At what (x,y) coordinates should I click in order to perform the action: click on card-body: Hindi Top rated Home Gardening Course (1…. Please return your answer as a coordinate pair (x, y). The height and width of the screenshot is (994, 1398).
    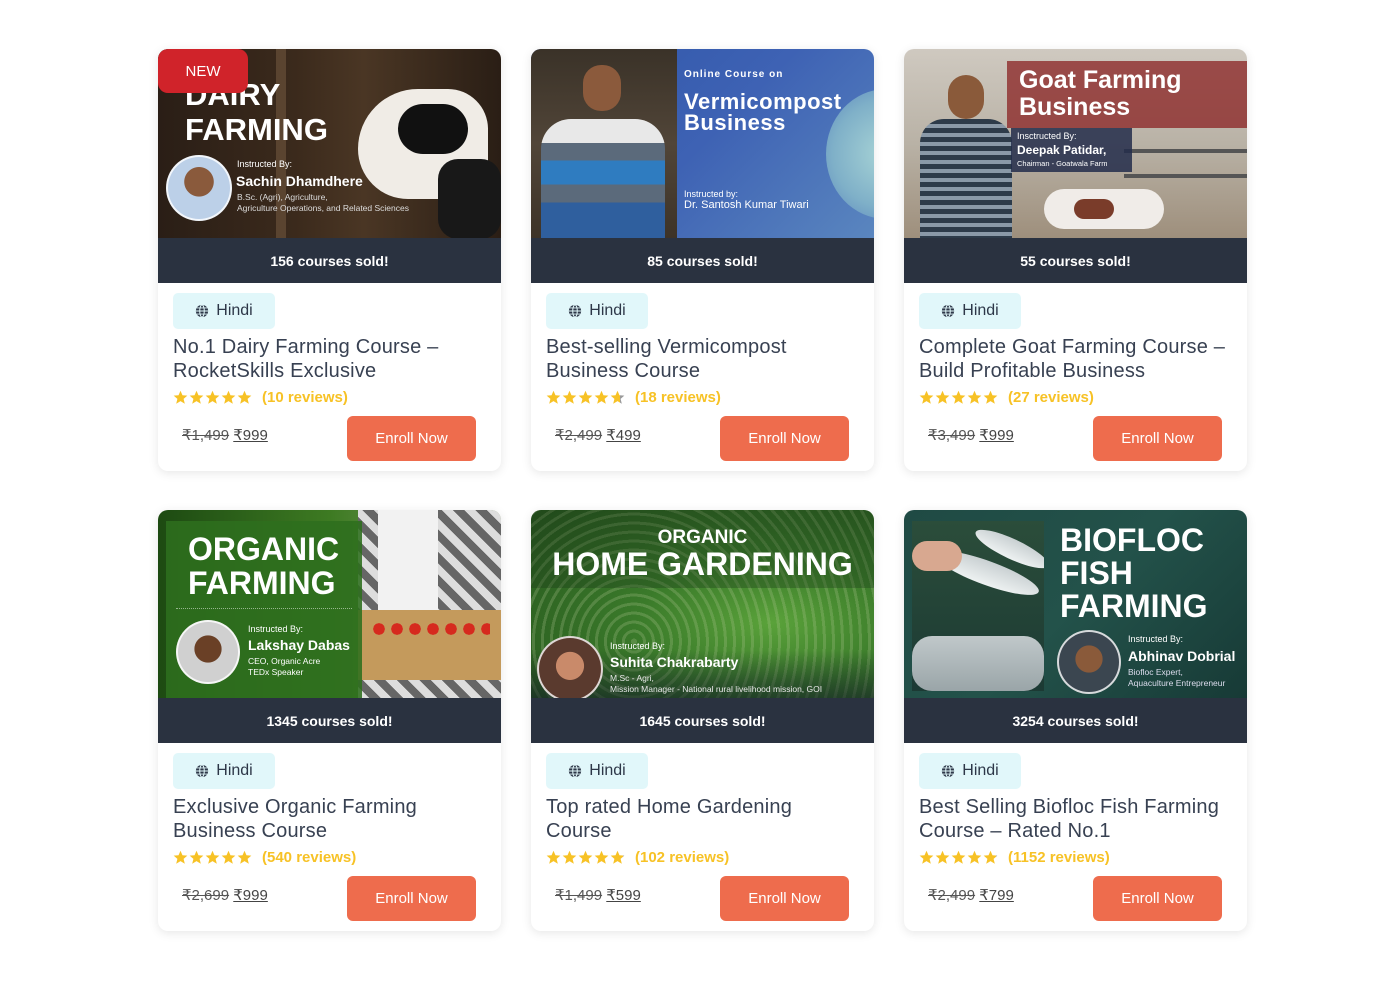
    Looking at the image, I should click on (702, 837).